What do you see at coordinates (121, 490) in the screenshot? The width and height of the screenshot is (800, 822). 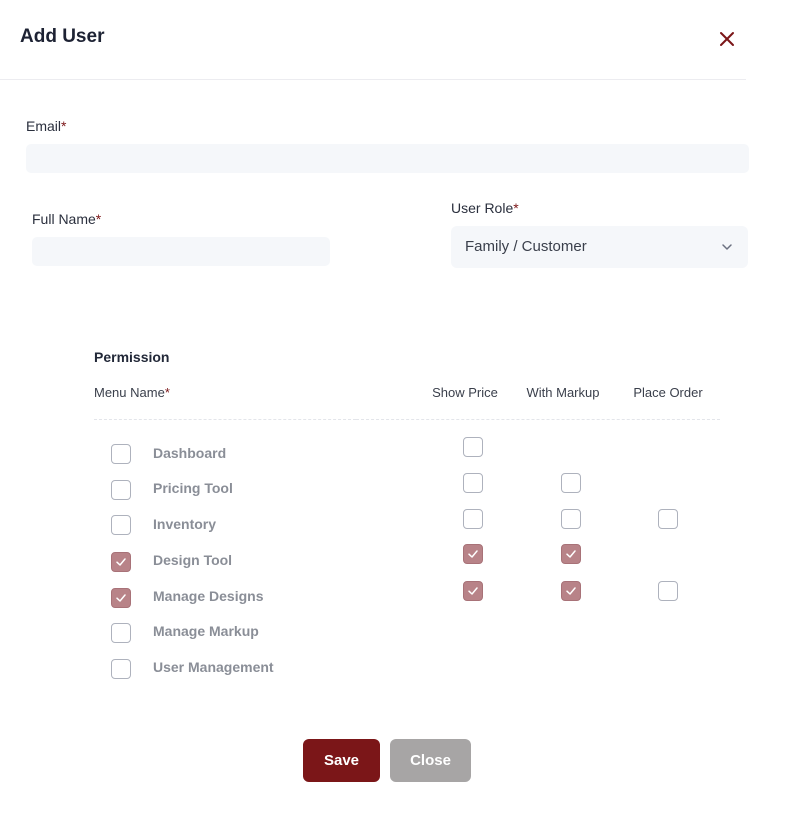 I see `menu-checkbox-pricing-tool` at bounding box center [121, 490].